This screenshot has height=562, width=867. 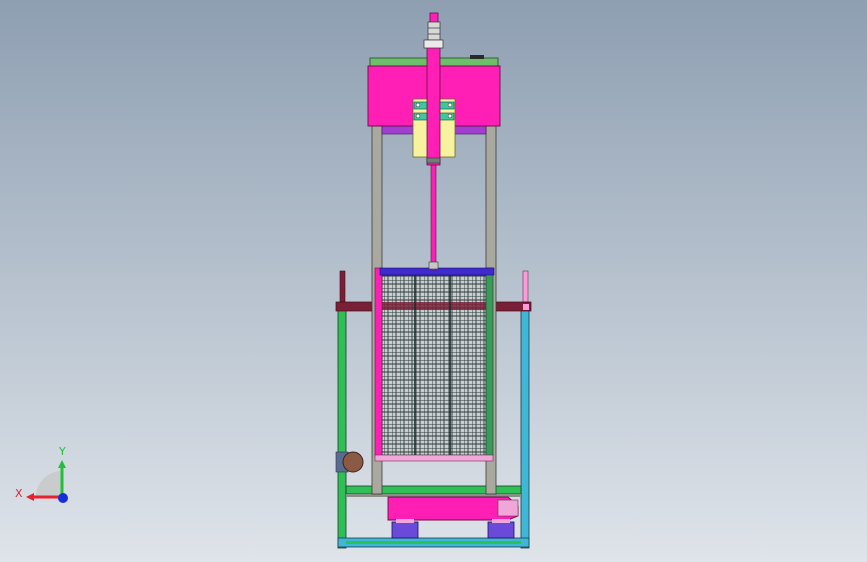 I want to click on side-roller, so click(x=349, y=462).